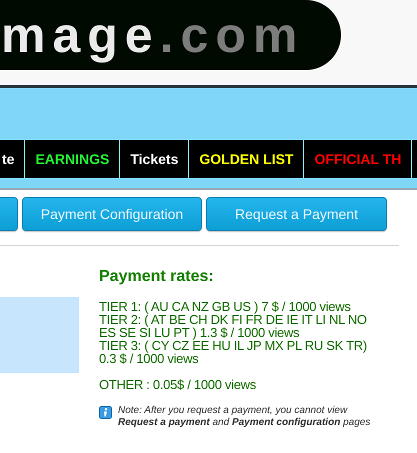 This screenshot has width=417, height=453. I want to click on nav-link: Tickets, so click(154, 159).